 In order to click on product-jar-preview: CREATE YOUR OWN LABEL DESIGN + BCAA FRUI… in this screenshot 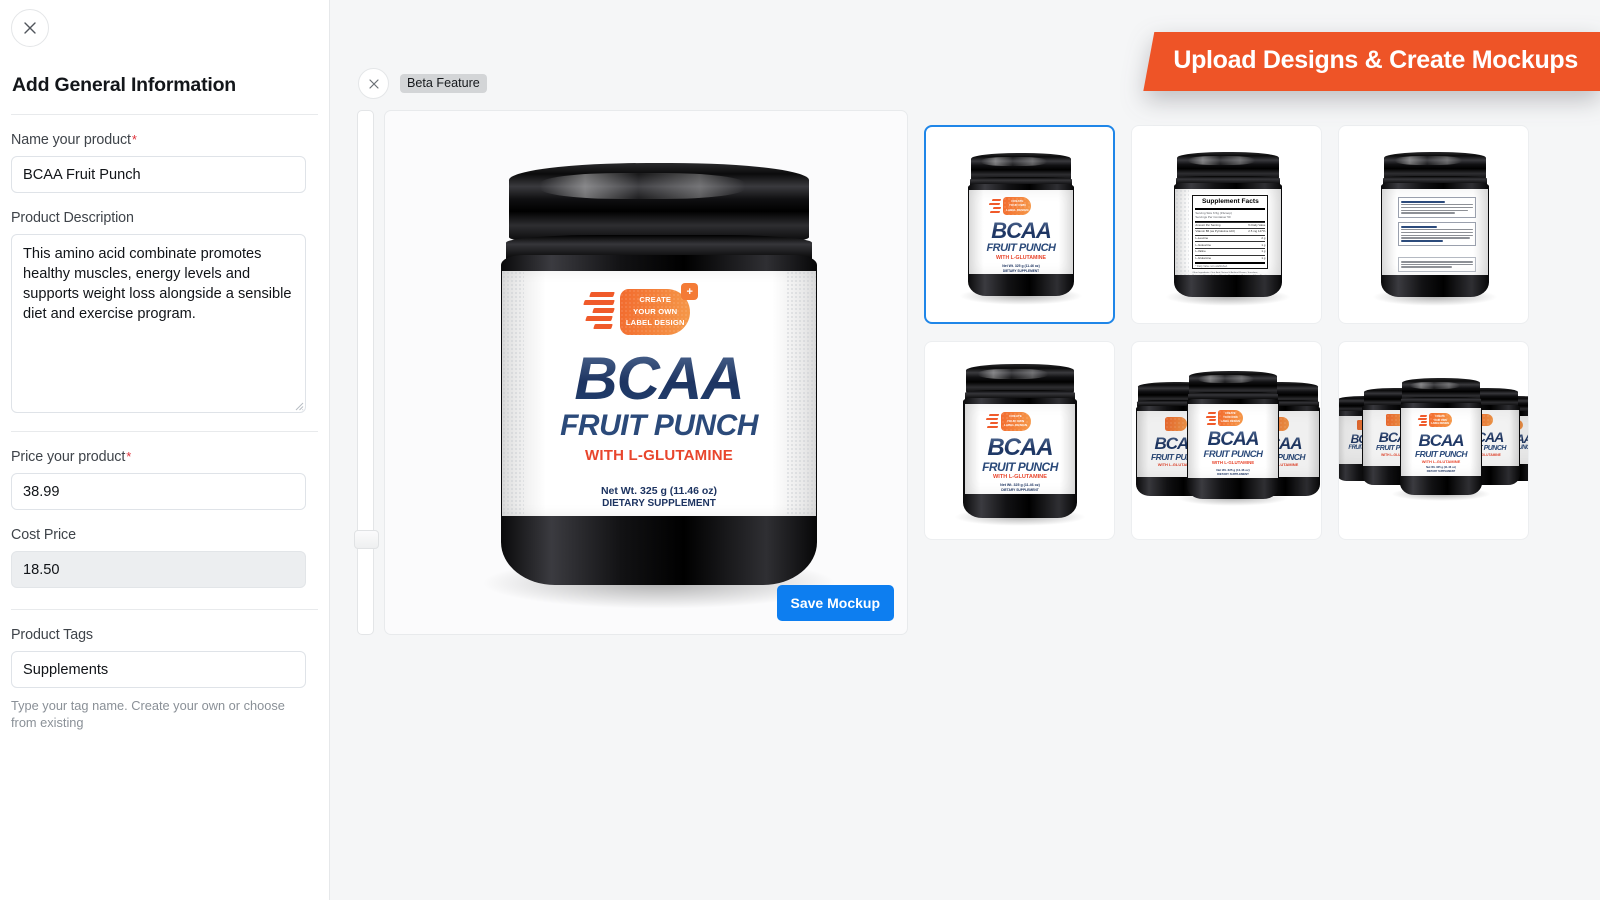, I will do `click(659, 380)`.